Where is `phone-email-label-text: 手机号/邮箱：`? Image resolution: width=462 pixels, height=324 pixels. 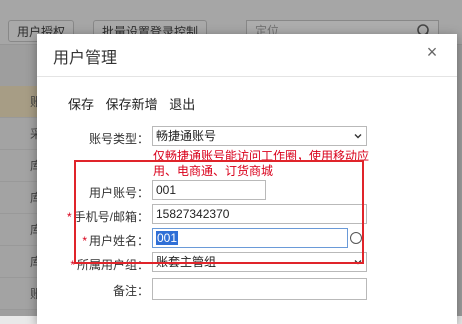 phone-email-label-text: 手机号/邮箱： is located at coordinates (111, 217).